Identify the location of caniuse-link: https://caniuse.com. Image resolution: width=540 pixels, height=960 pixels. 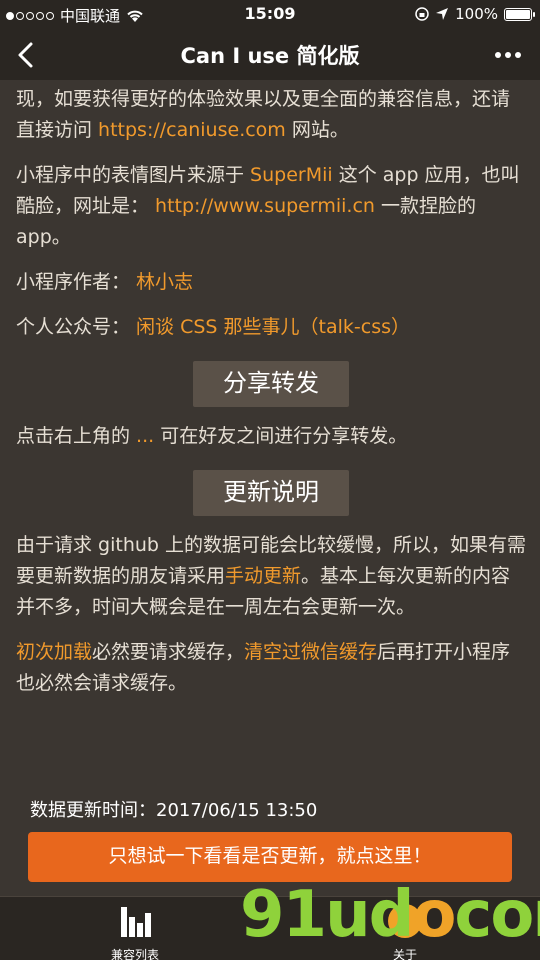
(192, 130).